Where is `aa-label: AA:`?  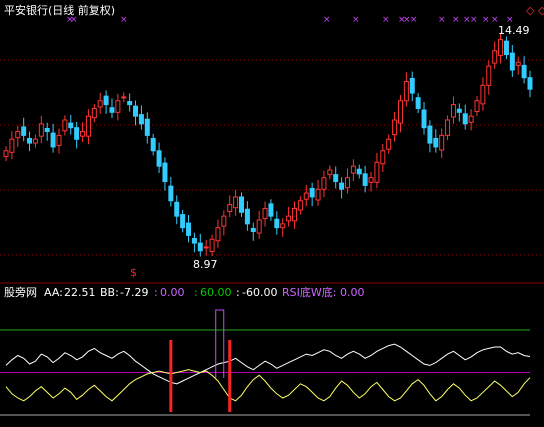 aa-label: AA: is located at coordinates (53, 292).